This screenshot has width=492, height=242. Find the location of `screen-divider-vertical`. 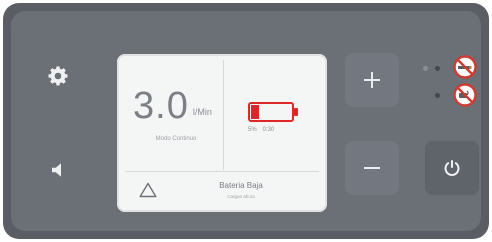

screen-divider-vertical is located at coordinates (223, 115).